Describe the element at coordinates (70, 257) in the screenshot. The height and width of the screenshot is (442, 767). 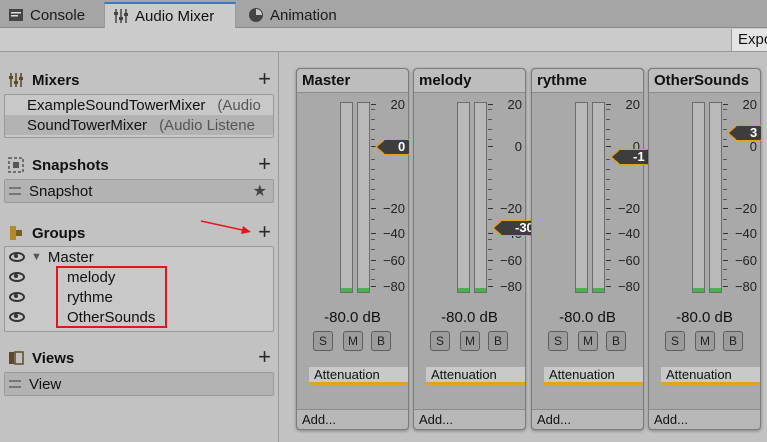
I see `group-name: Master` at that location.